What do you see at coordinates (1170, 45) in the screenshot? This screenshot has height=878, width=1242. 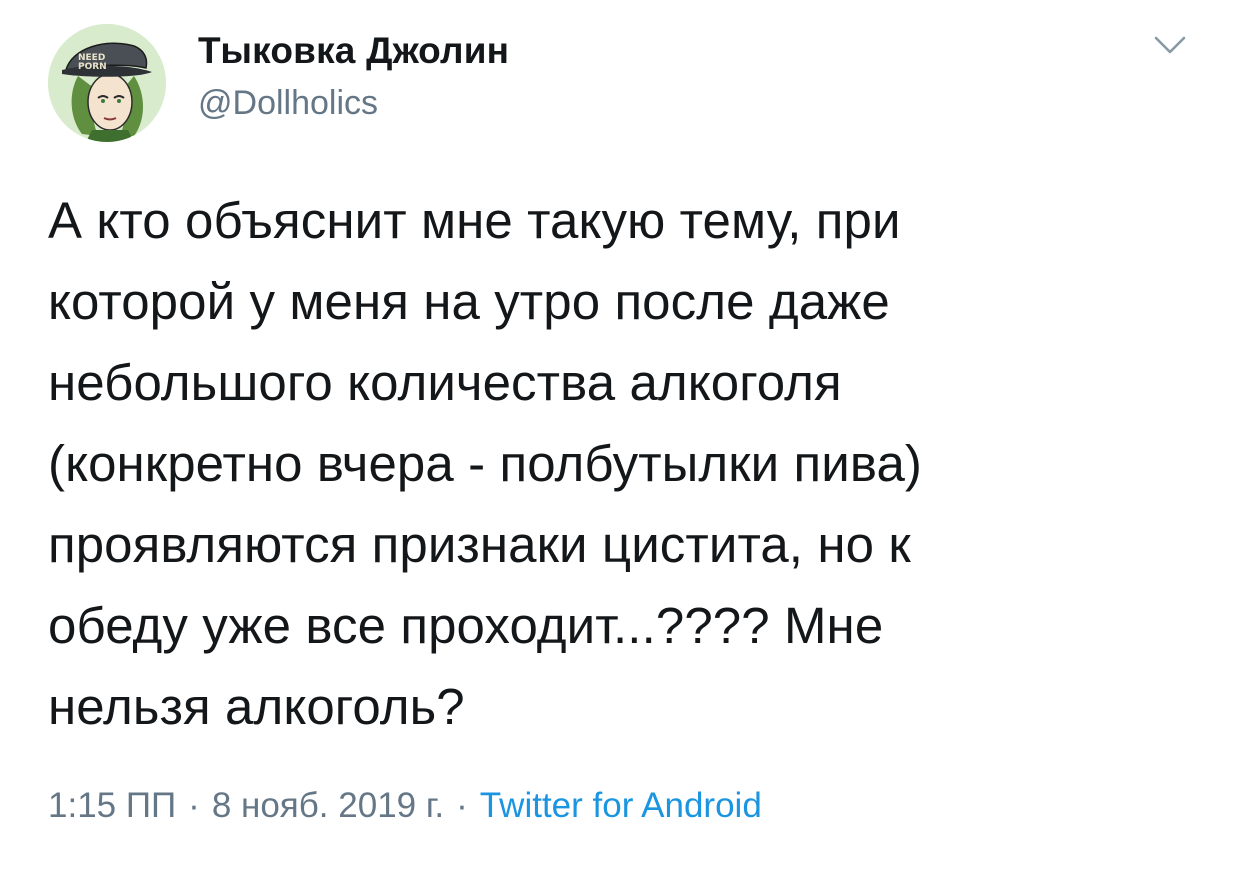 I see `chevron-down-icon` at bounding box center [1170, 45].